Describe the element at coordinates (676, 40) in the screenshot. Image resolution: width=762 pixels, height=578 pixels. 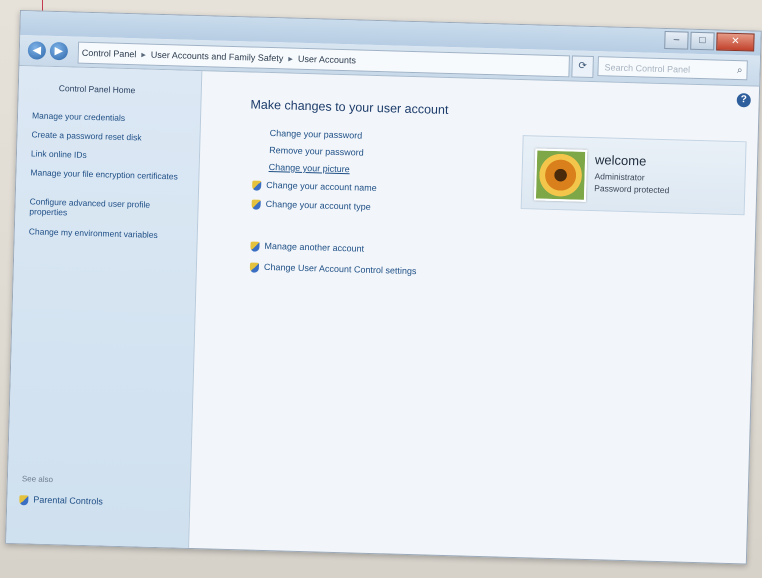
I see `minimize-button: –` at that location.